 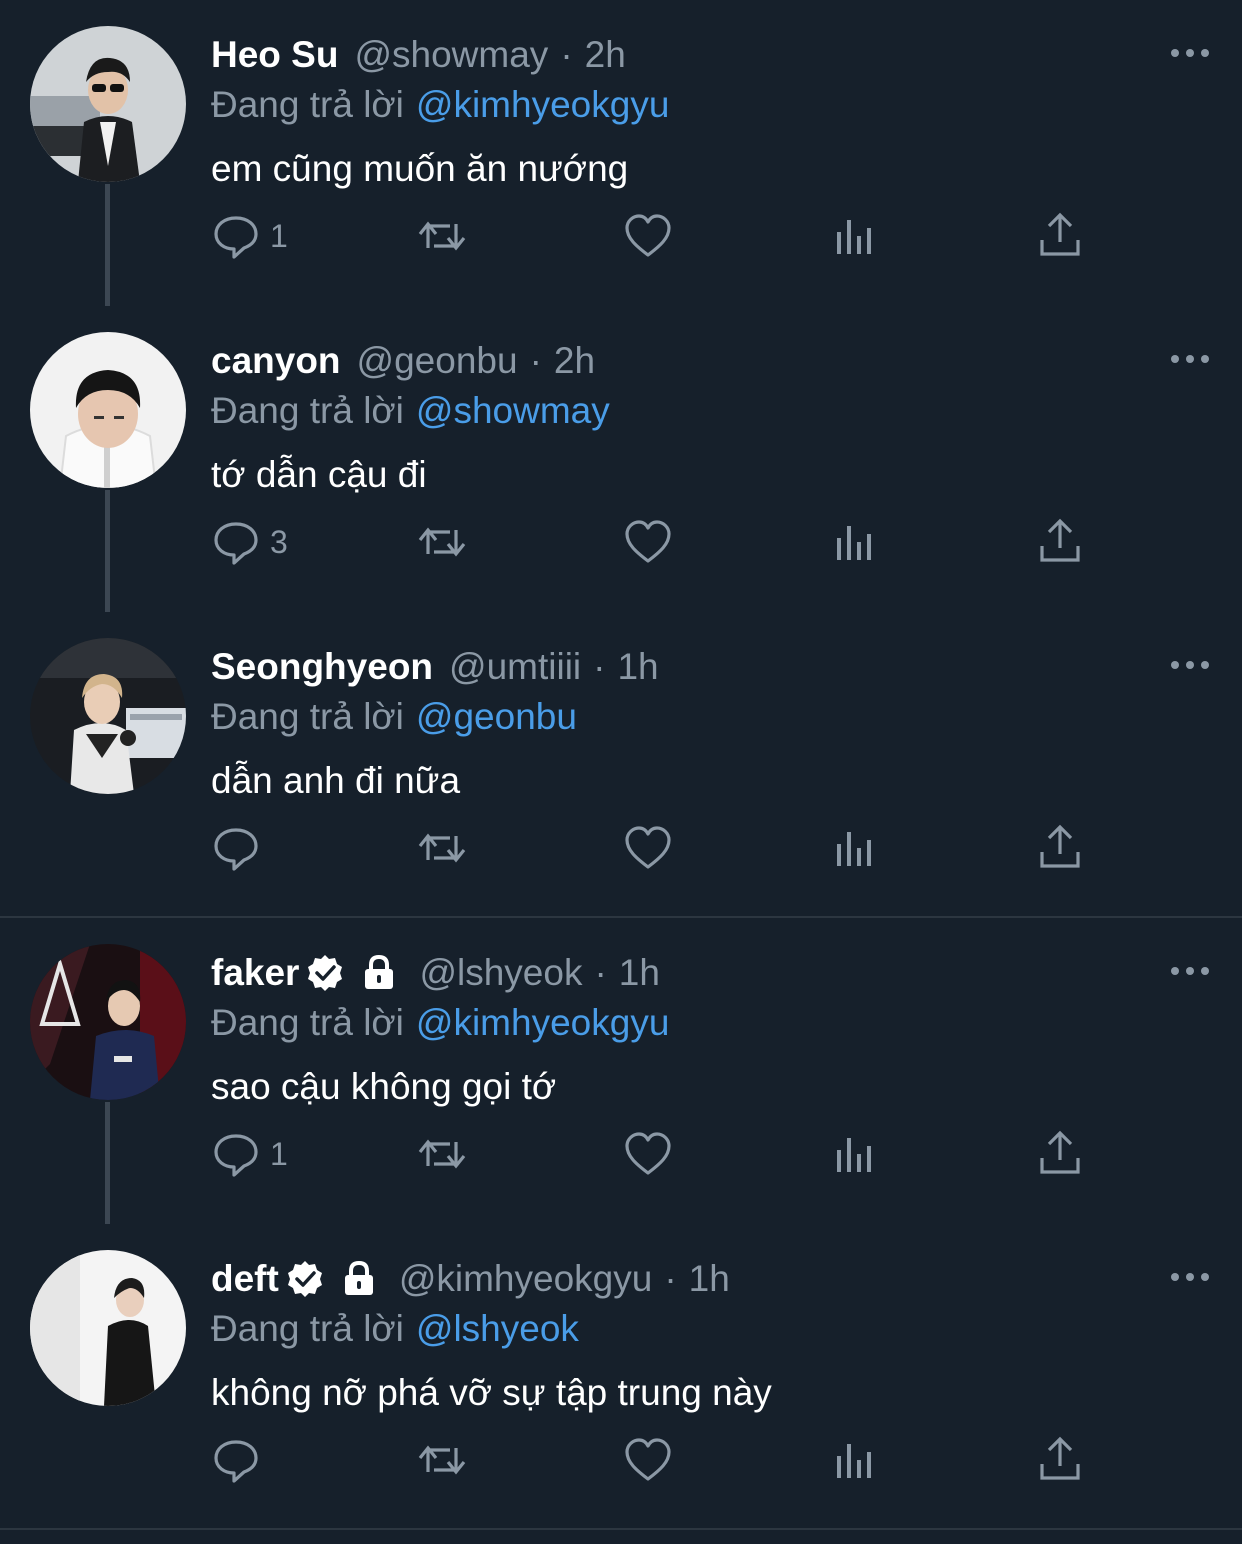 What do you see at coordinates (325, 973) in the screenshot?
I see `verified-badge-icon` at bounding box center [325, 973].